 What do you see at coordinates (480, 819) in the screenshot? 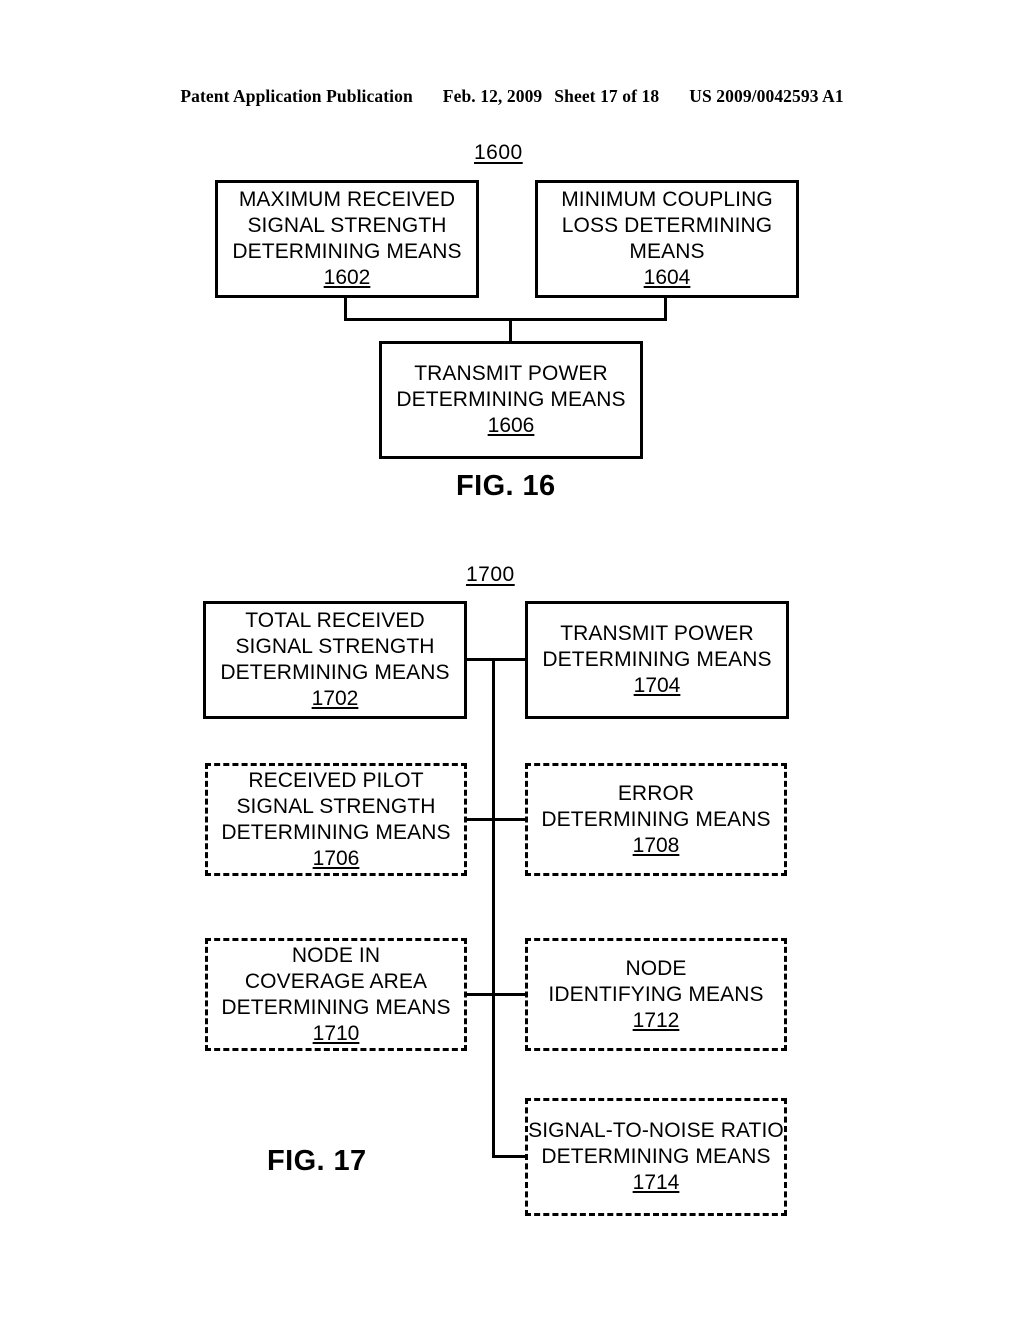
I see `connector-1706-to-spine` at bounding box center [480, 819].